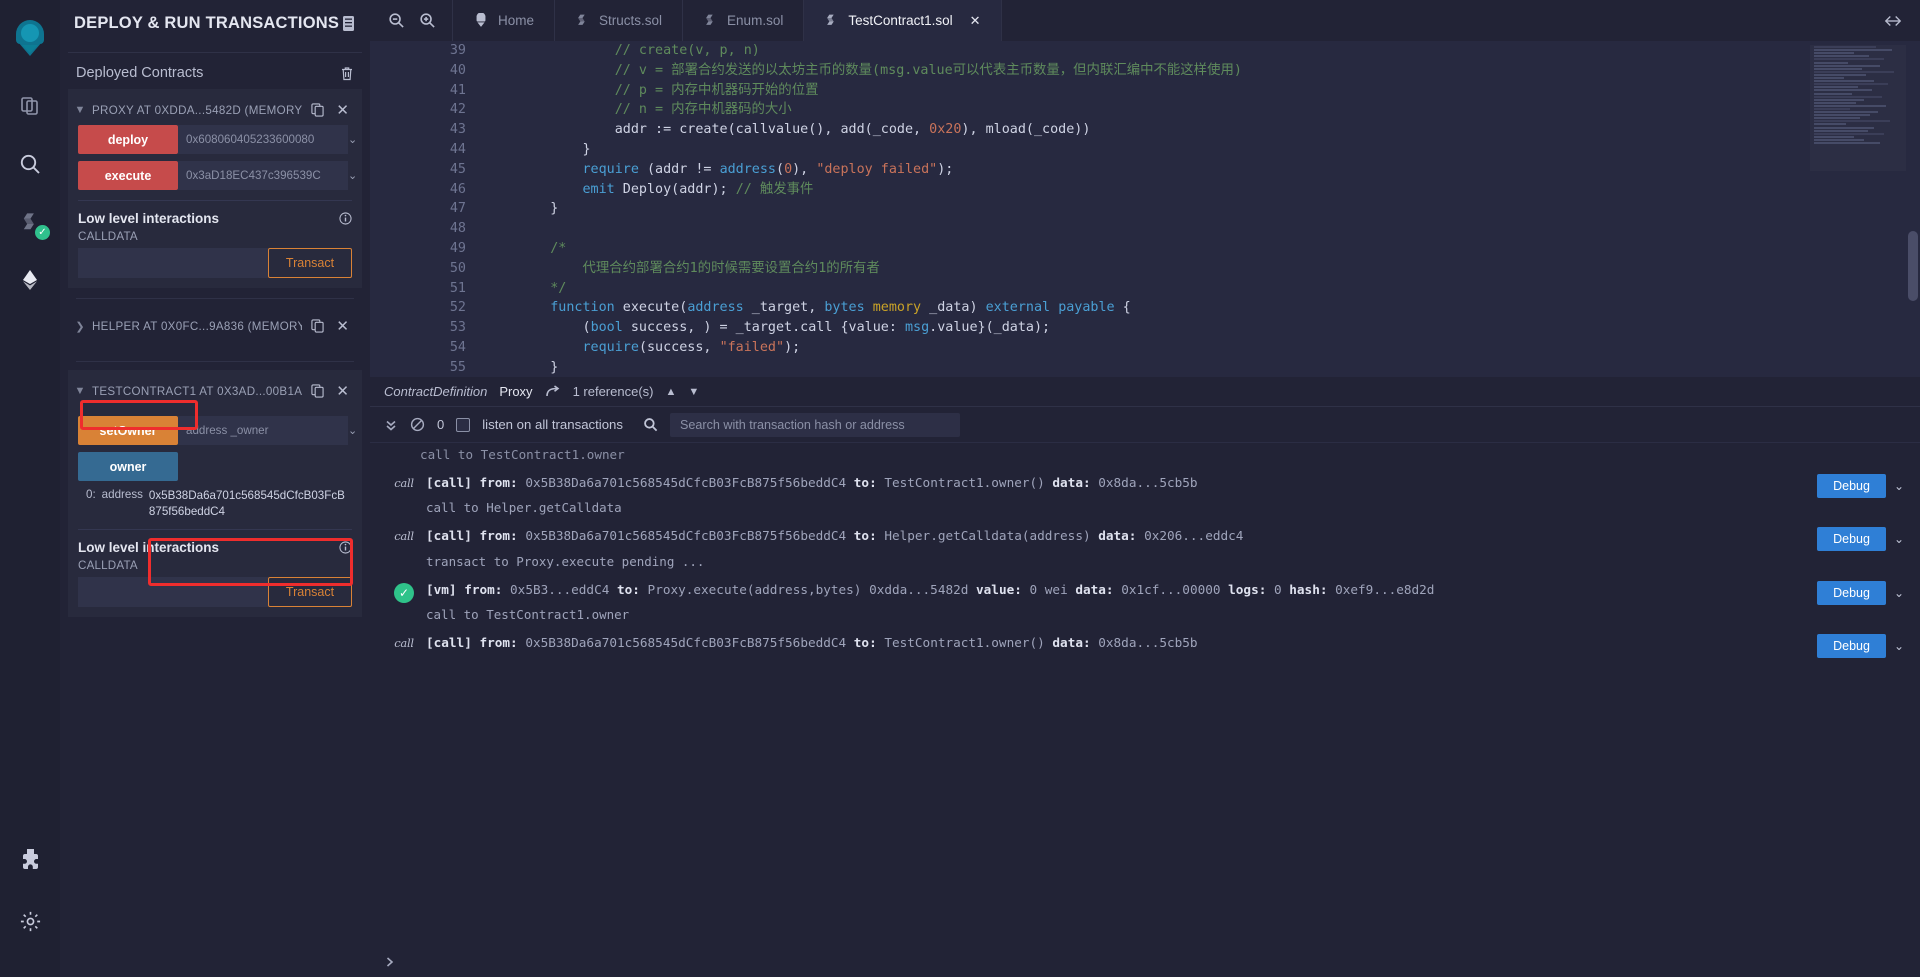 This screenshot has height=977, width=1920. What do you see at coordinates (1913, 266) in the screenshot?
I see `editor-scrollbar` at bounding box center [1913, 266].